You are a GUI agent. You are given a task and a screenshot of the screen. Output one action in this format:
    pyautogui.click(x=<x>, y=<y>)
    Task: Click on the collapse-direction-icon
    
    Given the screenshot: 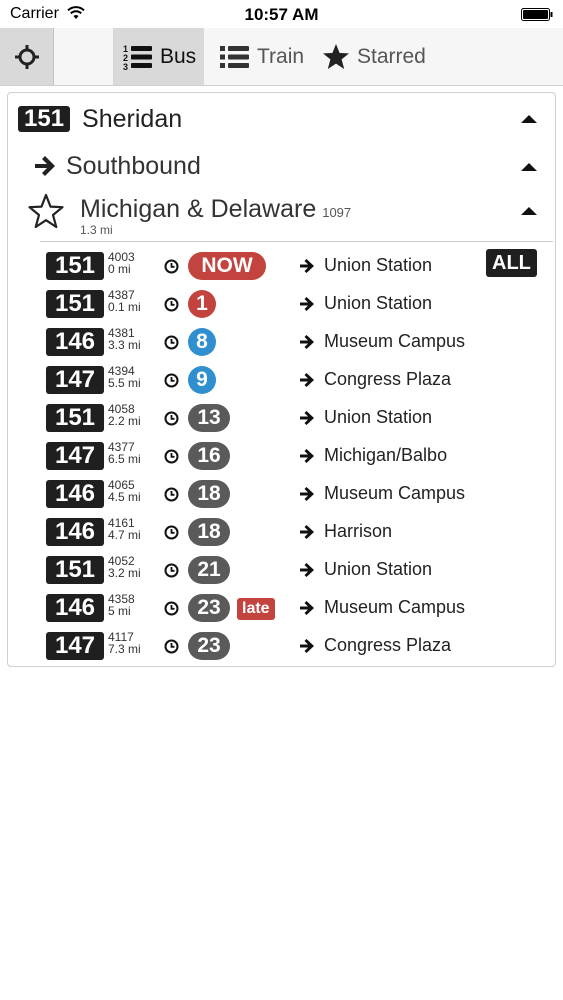 What is the action you would take?
    pyautogui.click(x=529, y=167)
    